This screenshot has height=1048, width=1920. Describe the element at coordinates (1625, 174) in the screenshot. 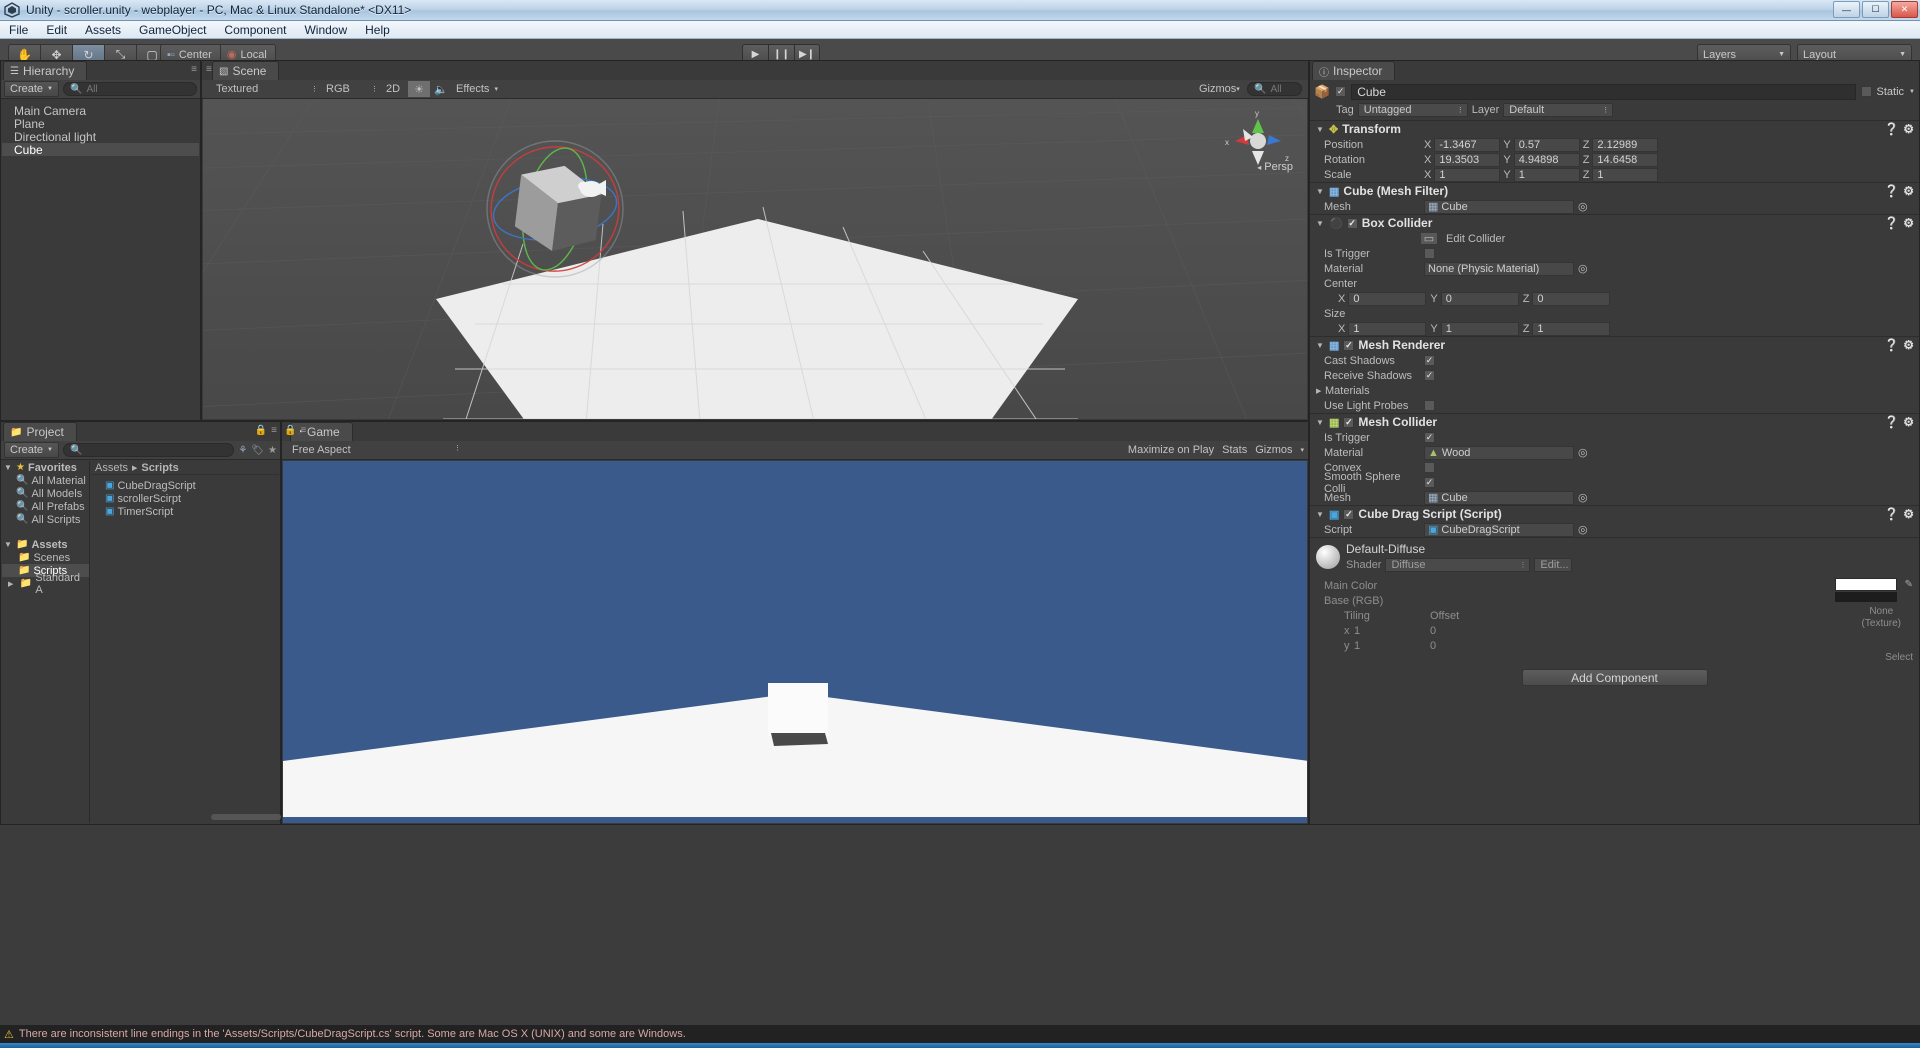

I see `scale-z-input: 1` at that location.